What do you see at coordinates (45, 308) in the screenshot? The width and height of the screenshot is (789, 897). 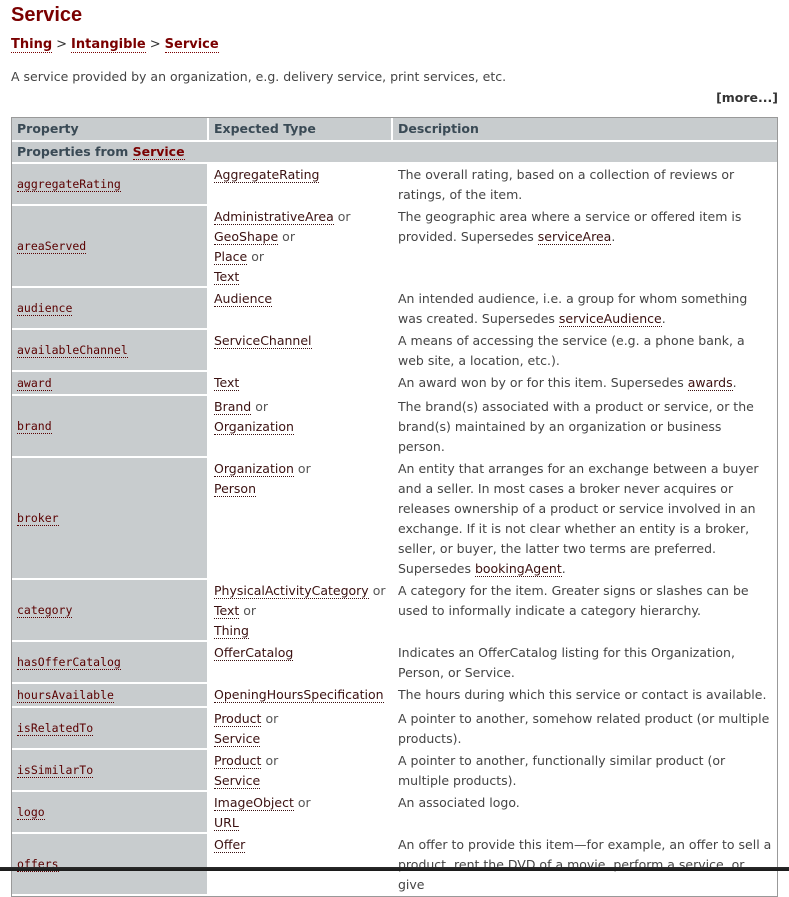 I see `property-link: audience` at bounding box center [45, 308].